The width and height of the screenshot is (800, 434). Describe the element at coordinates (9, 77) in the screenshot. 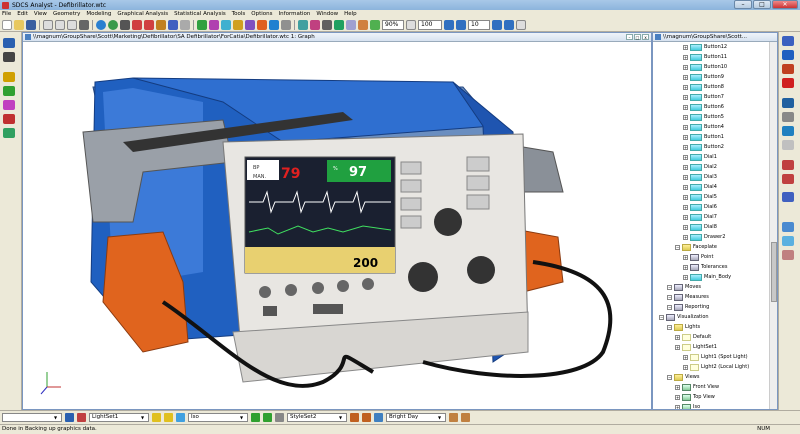

I see `compass-icon` at that location.